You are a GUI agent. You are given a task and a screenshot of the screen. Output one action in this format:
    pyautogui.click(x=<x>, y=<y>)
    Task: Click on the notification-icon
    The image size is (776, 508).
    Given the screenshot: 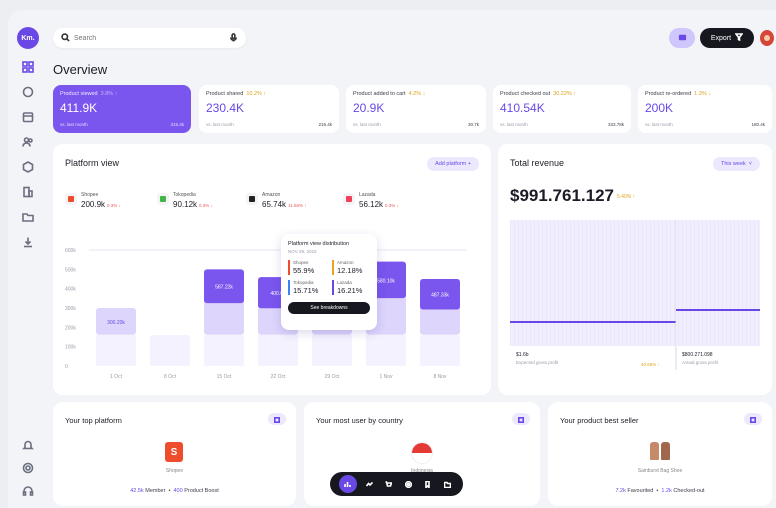 What is the action you would take?
    pyautogui.click(x=28, y=445)
    